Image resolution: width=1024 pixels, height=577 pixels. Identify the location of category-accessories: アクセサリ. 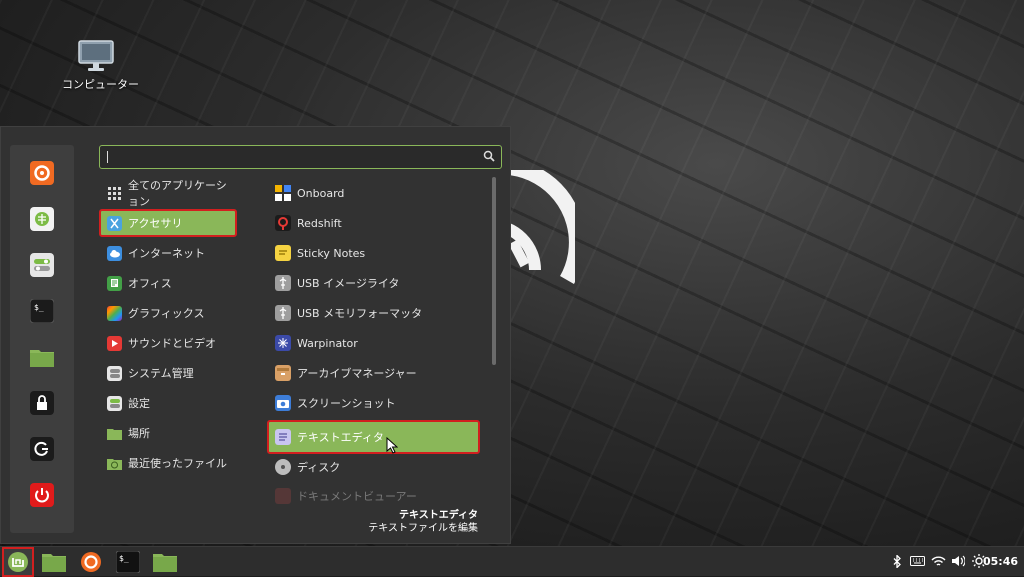
(168, 223).